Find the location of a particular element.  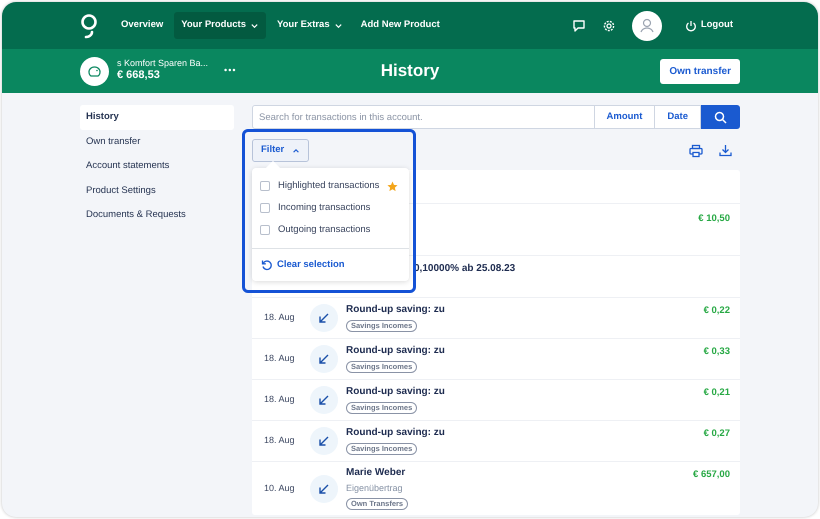

search-icon is located at coordinates (720, 117).